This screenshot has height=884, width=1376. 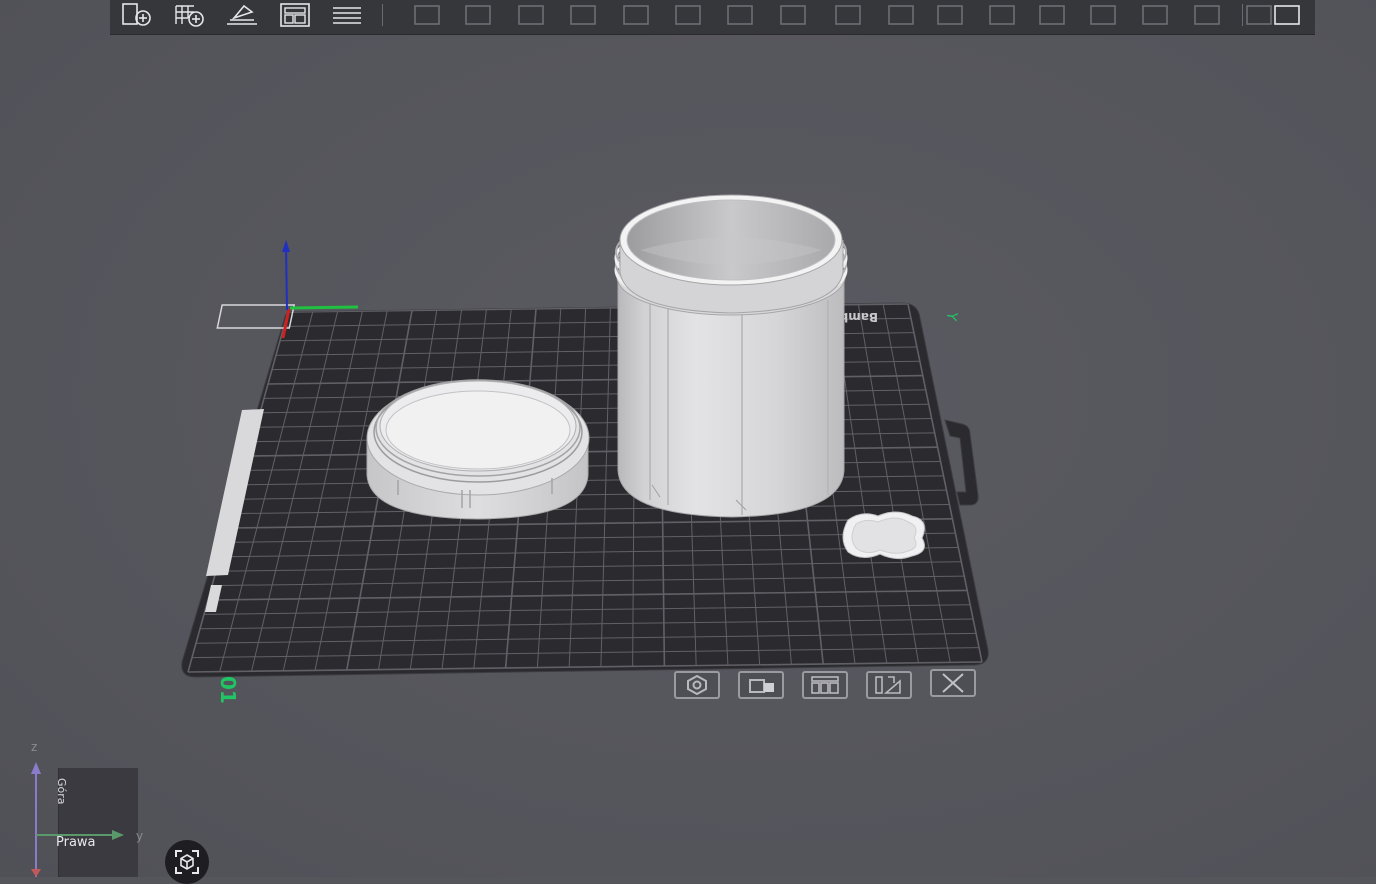 I want to click on lay-on-face-button, so click(x=583, y=15).